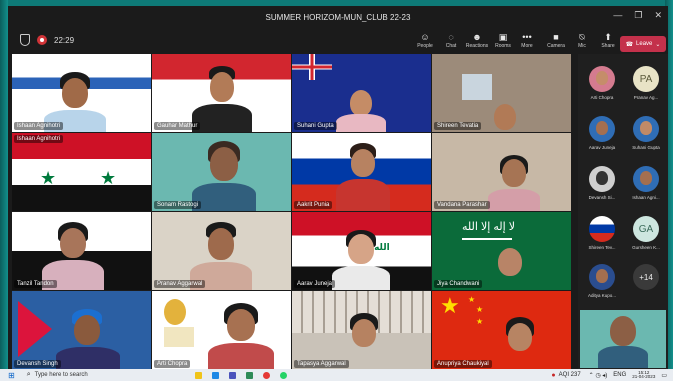 This screenshot has height=381, width=673. What do you see at coordinates (425, 37) in the screenshot?
I see `people-icon: ☺` at bounding box center [425, 37].